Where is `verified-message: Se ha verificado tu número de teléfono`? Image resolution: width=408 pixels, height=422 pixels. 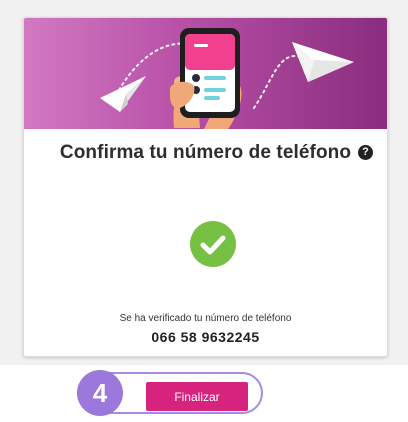
verified-message: Se ha verificado tu número de teléfono is located at coordinates (205, 318).